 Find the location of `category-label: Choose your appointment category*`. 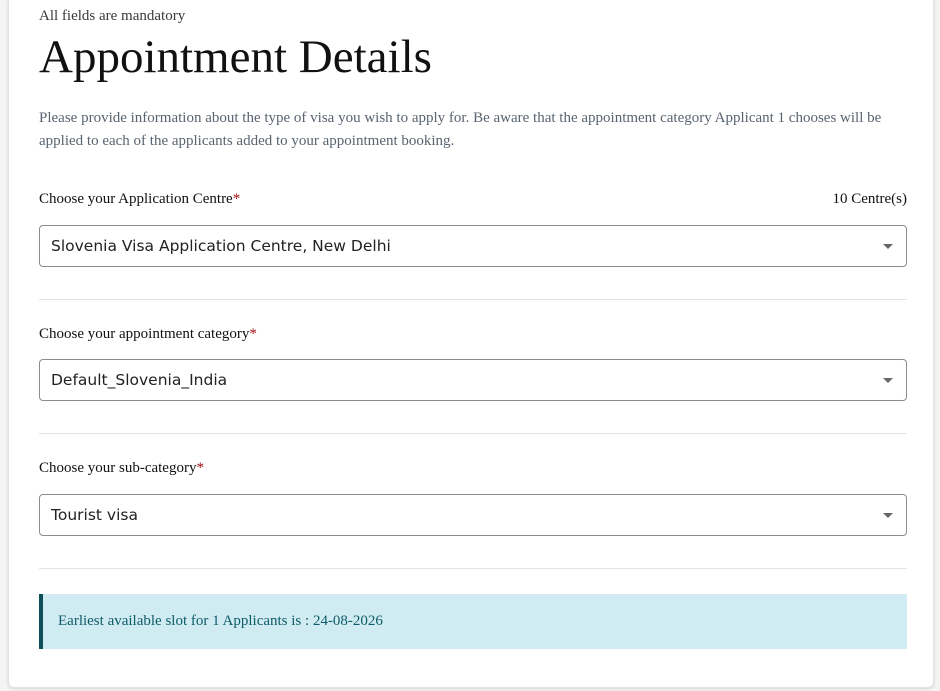

category-label: Choose your appointment category* is located at coordinates (148, 334).